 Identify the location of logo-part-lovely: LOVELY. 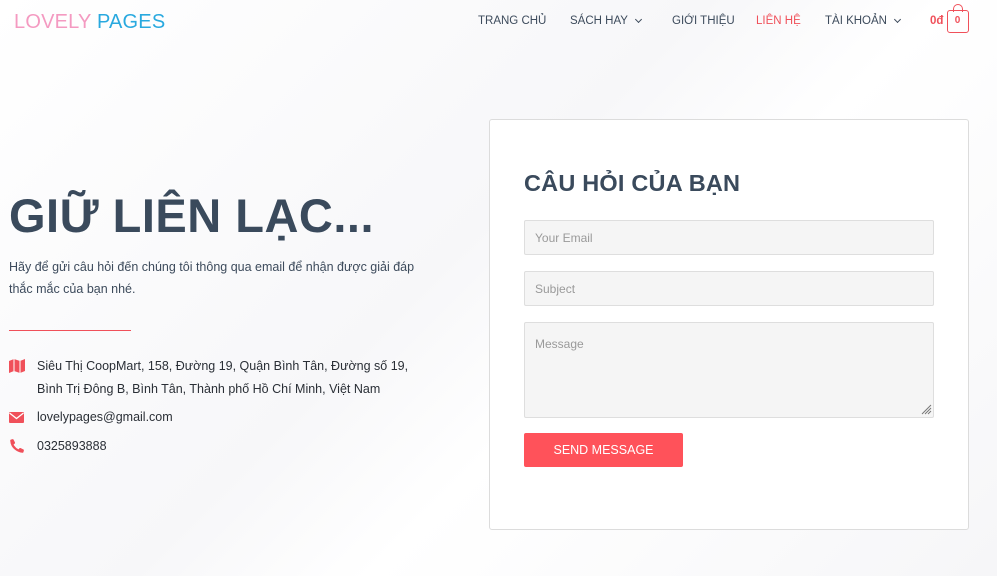
(53, 22).